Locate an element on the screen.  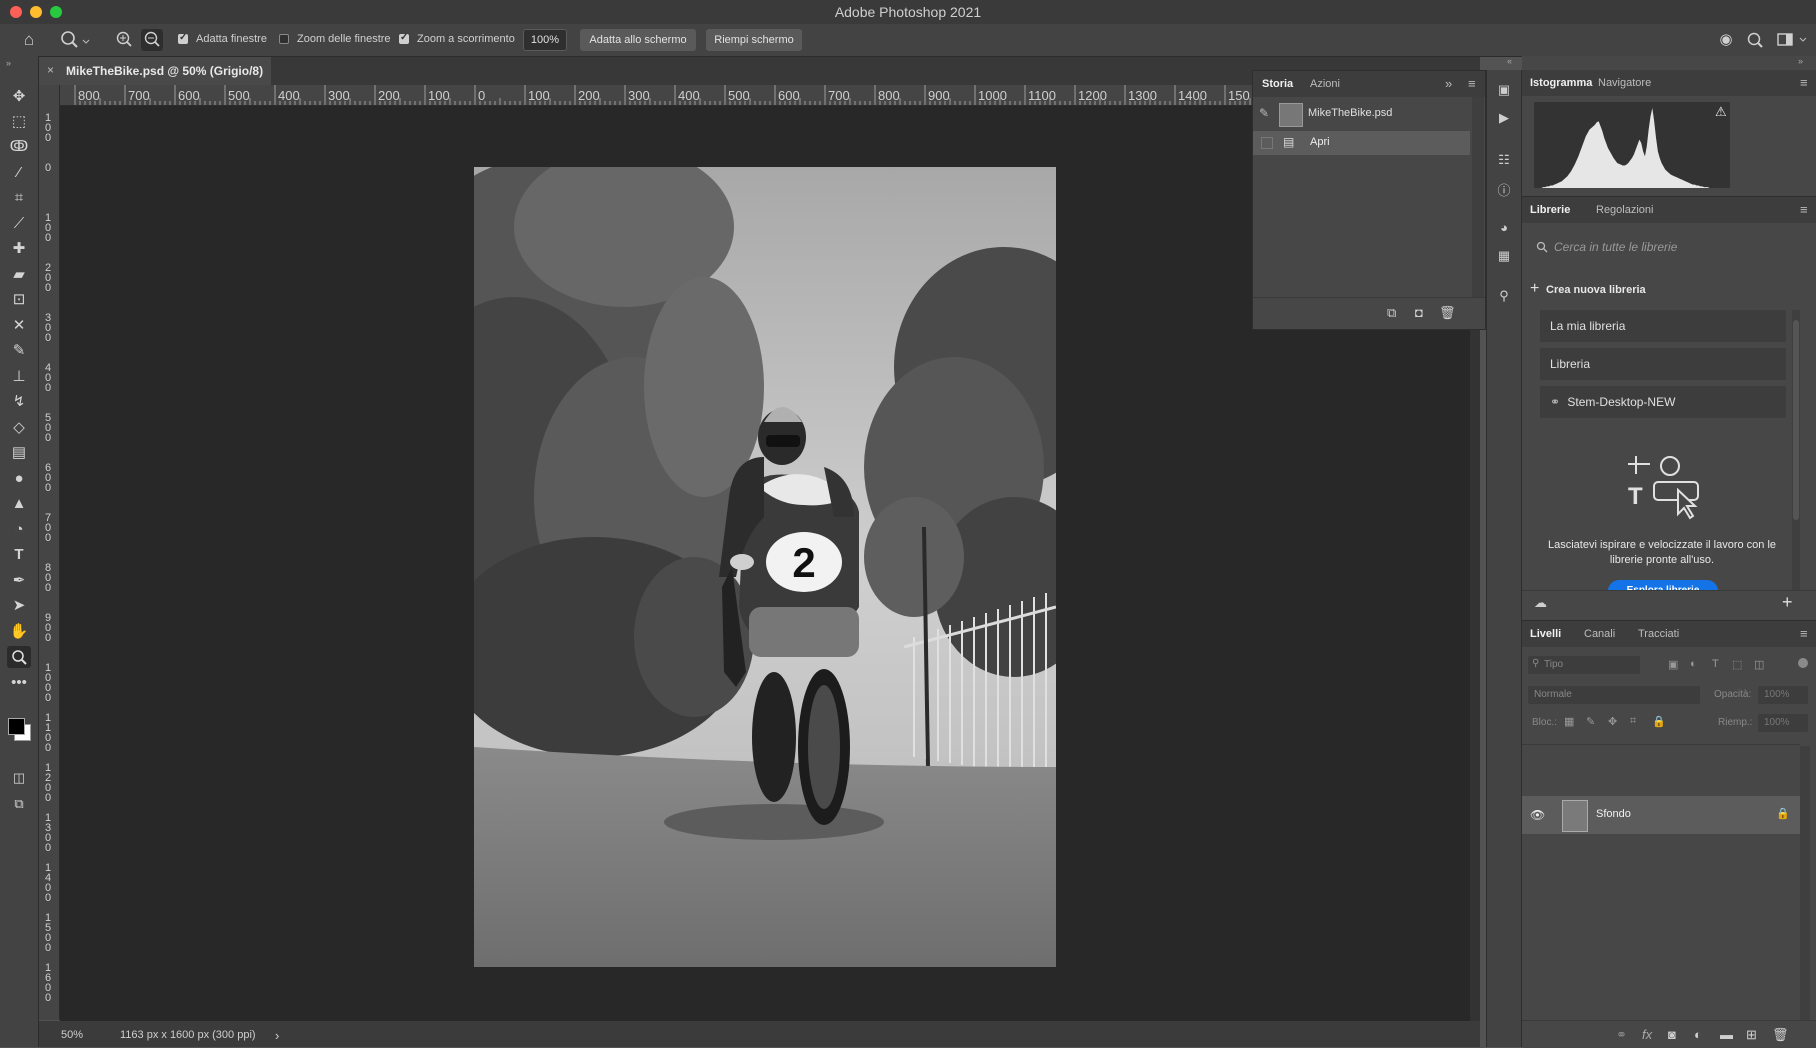
tab-canali: Canali is located at coordinates (1599, 634).